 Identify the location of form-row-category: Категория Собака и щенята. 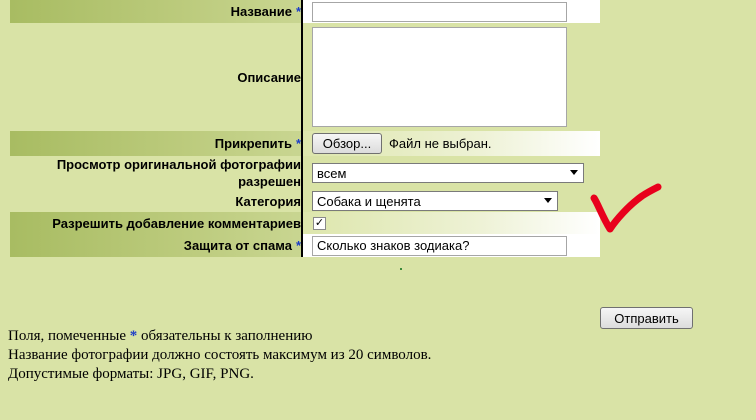
(305, 201).